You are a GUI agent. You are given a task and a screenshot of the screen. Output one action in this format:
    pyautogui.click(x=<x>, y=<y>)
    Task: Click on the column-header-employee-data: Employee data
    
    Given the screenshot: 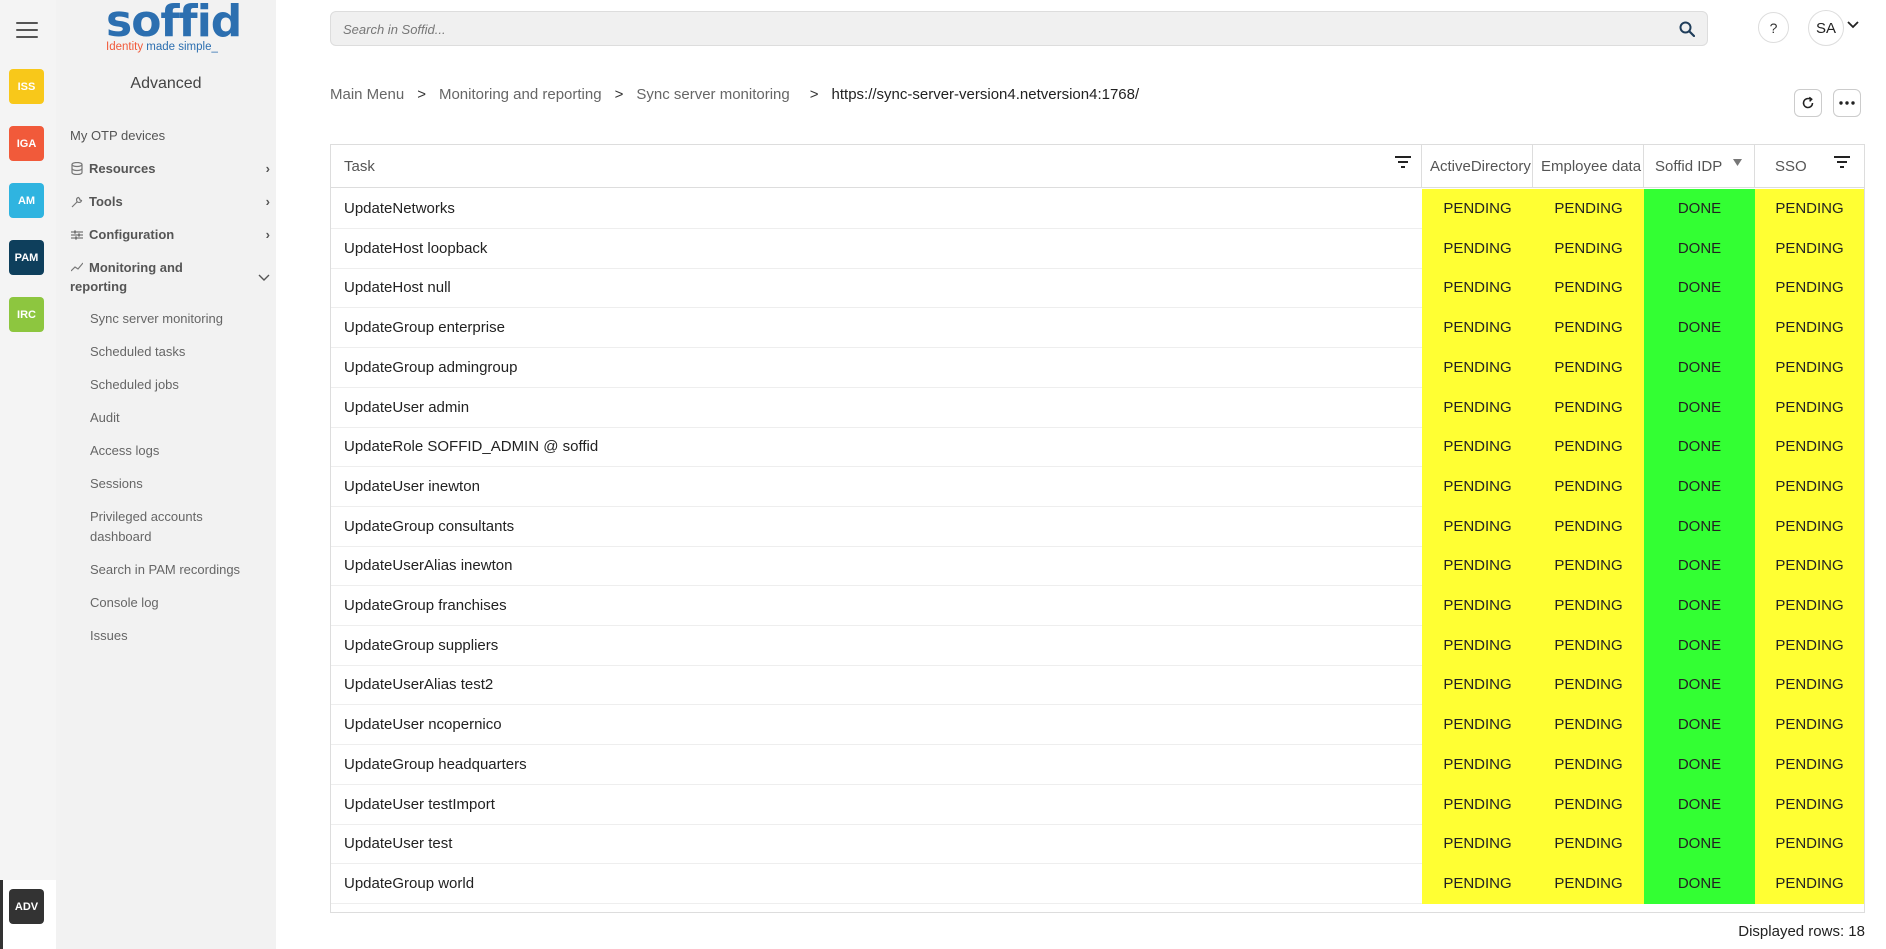 What is the action you would take?
    pyautogui.click(x=1588, y=166)
    